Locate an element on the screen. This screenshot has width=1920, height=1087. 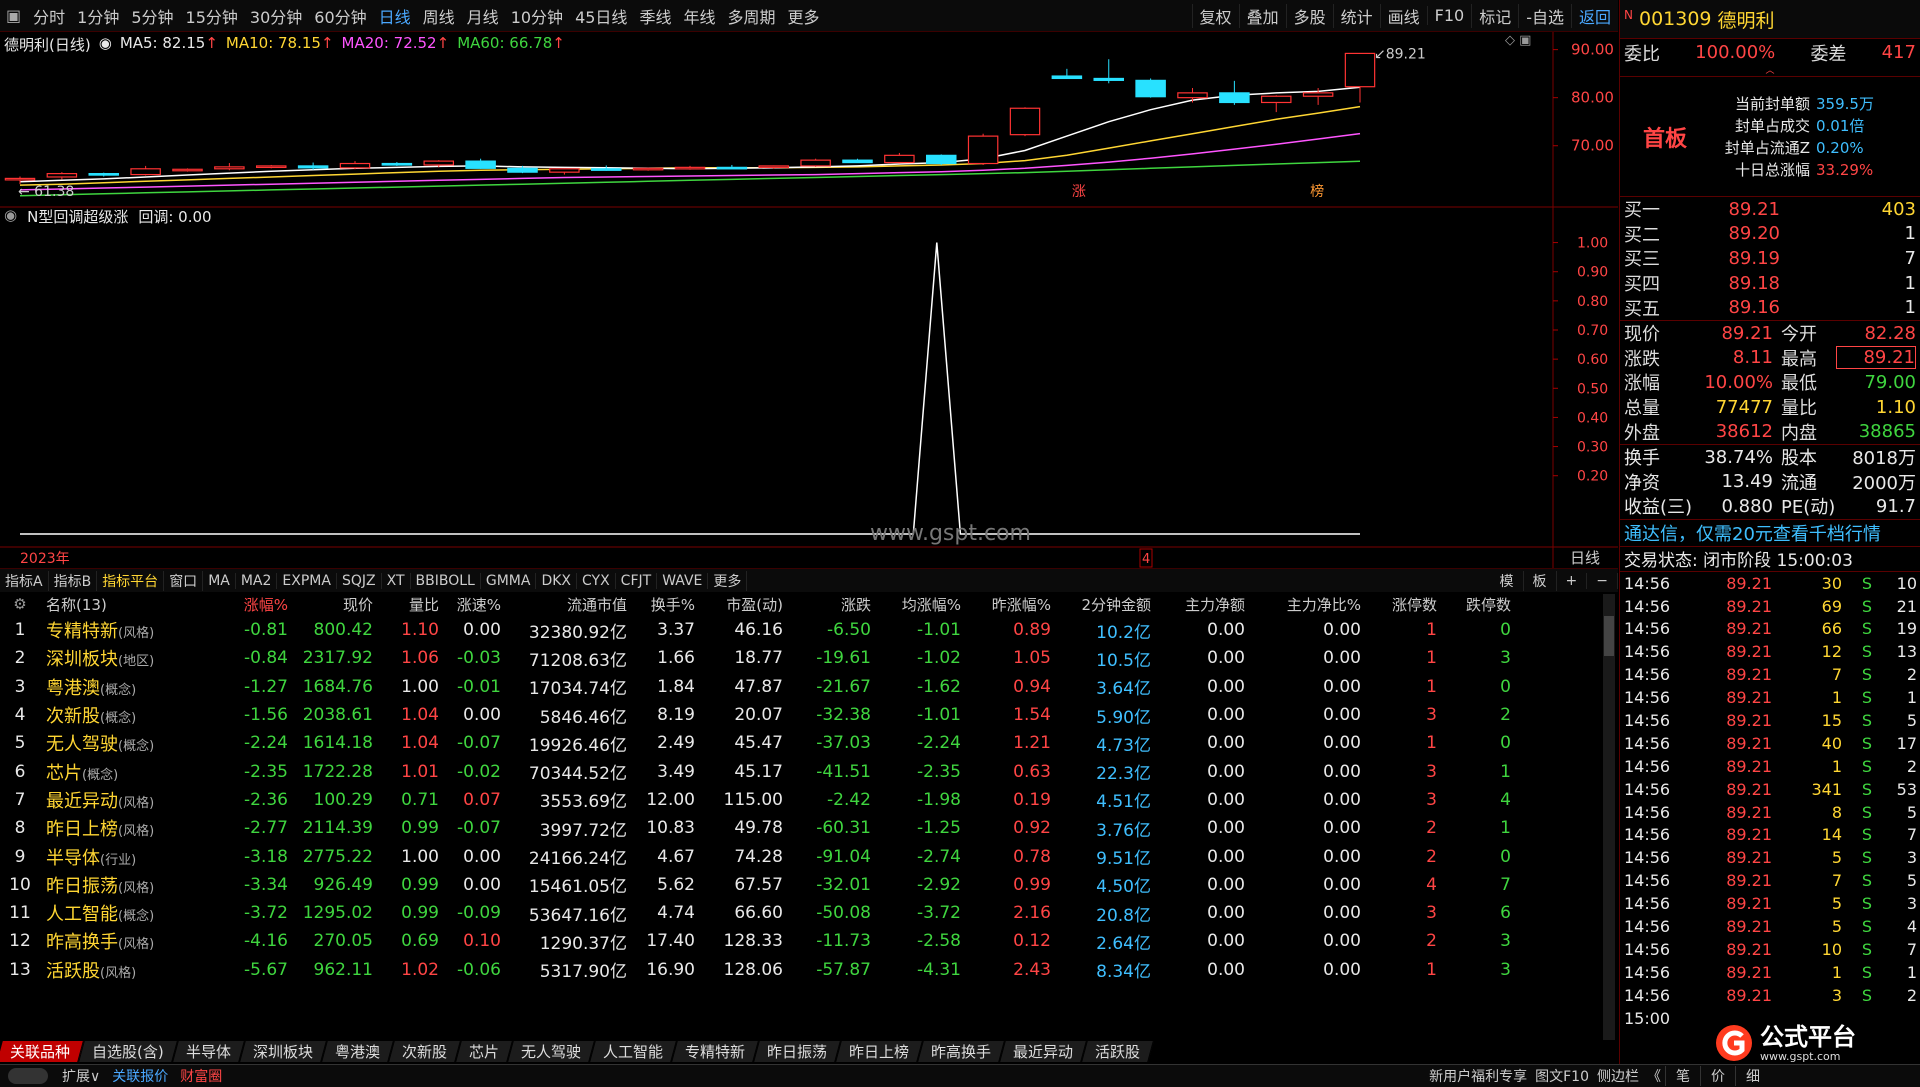
indicator-tab-1: 指标B is located at coordinates (73, 580).